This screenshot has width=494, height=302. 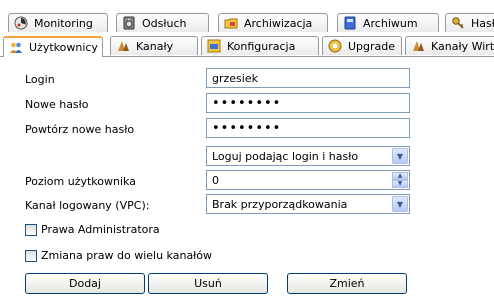 What do you see at coordinates (247, 128) in the screenshot?
I see `repeat-password-value: ••••••••` at bounding box center [247, 128].